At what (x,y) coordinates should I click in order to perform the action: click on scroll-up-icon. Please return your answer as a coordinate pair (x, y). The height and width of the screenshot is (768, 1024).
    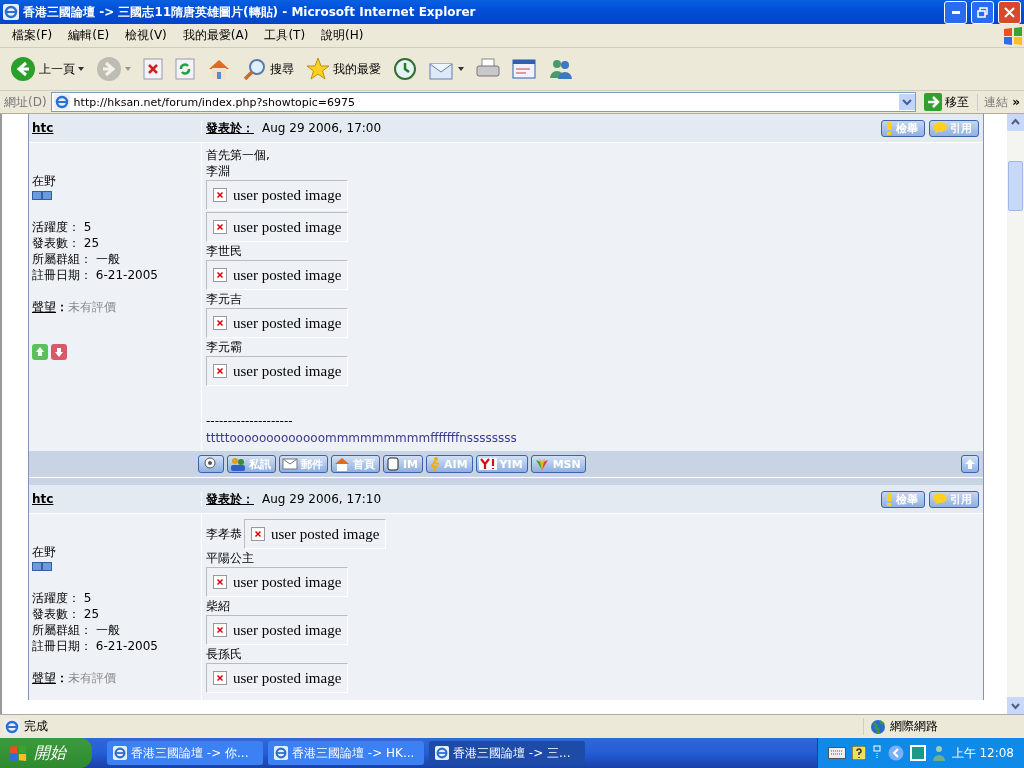
    Looking at the image, I should click on (1015, 122).